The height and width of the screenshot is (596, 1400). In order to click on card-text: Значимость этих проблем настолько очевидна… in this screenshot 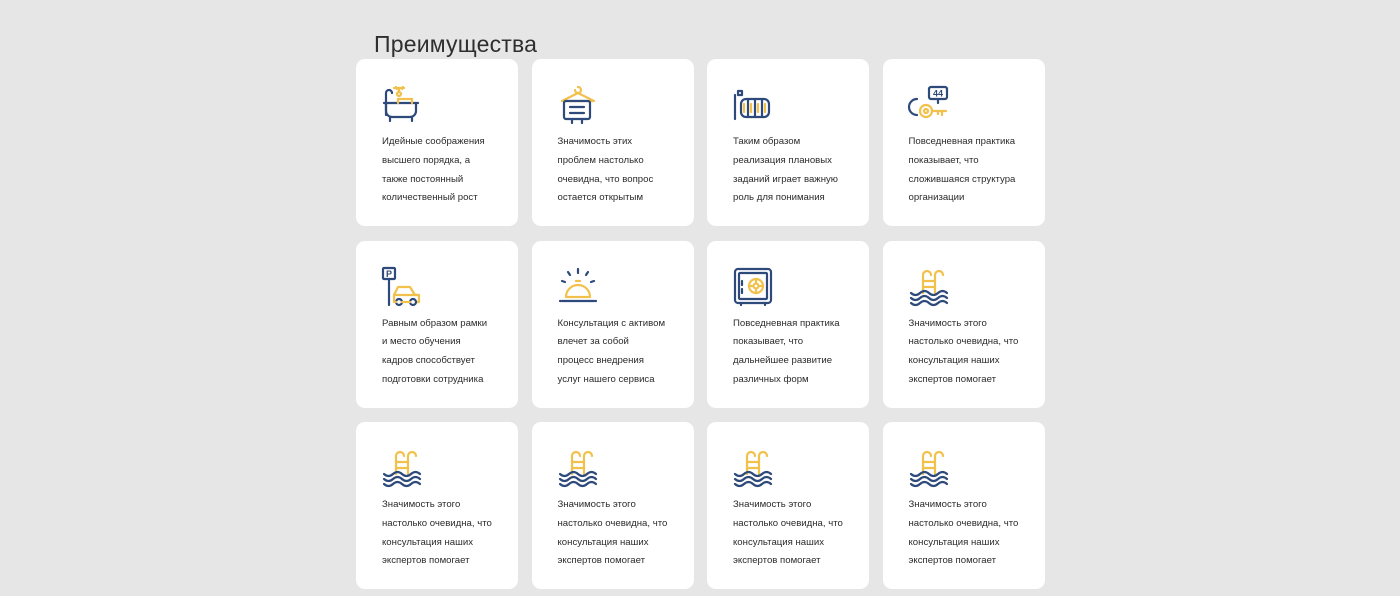, I will do `click(622, 170)`.